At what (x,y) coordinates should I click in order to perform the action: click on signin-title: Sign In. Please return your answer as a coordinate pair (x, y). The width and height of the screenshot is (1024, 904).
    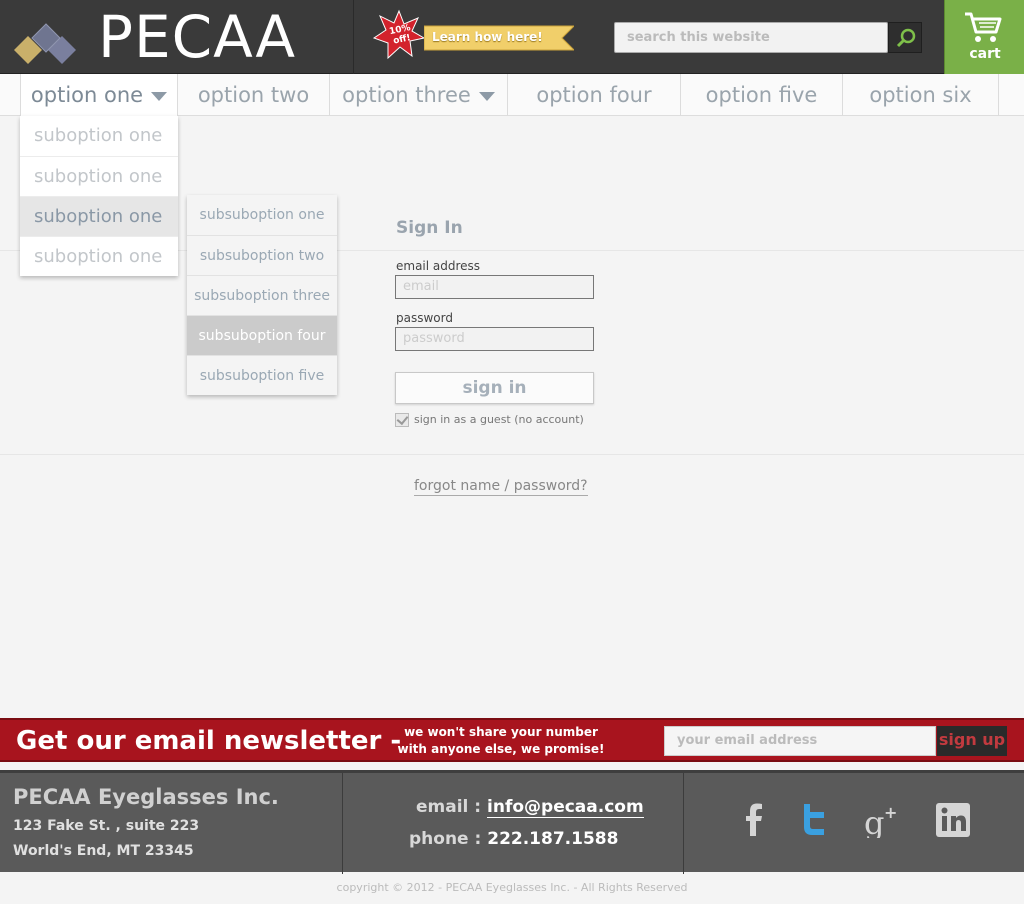
    Looking at the image, I should click on (429, 228).